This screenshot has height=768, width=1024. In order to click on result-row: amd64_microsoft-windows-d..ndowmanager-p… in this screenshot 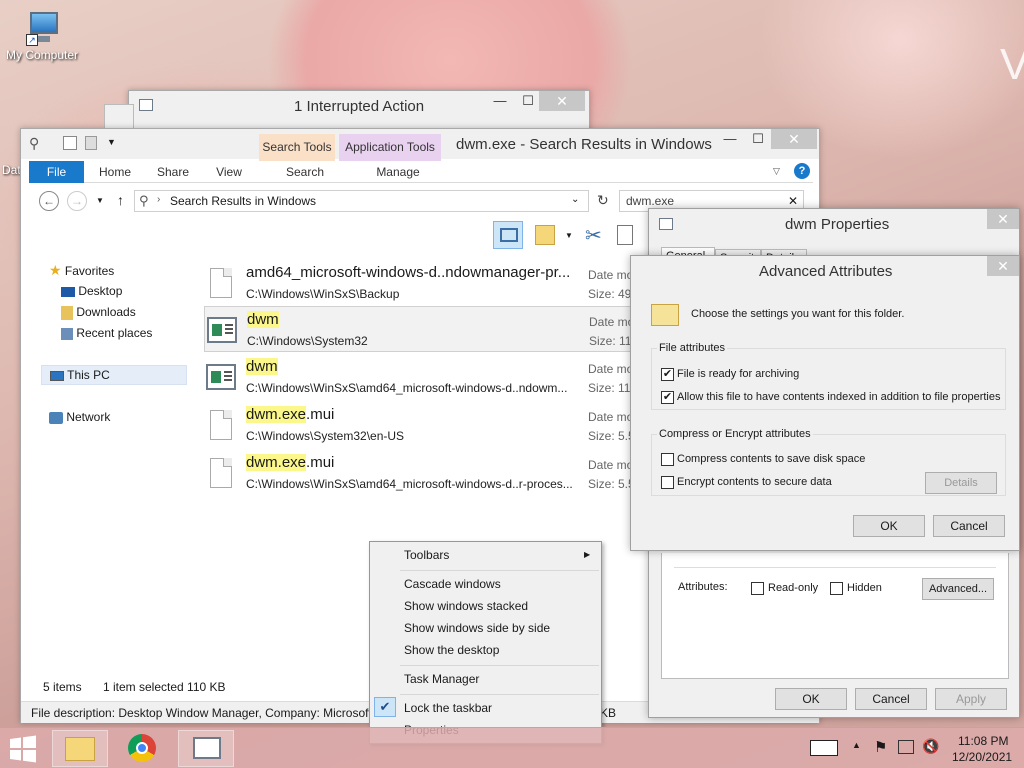, I will do `click(419, 283)`.